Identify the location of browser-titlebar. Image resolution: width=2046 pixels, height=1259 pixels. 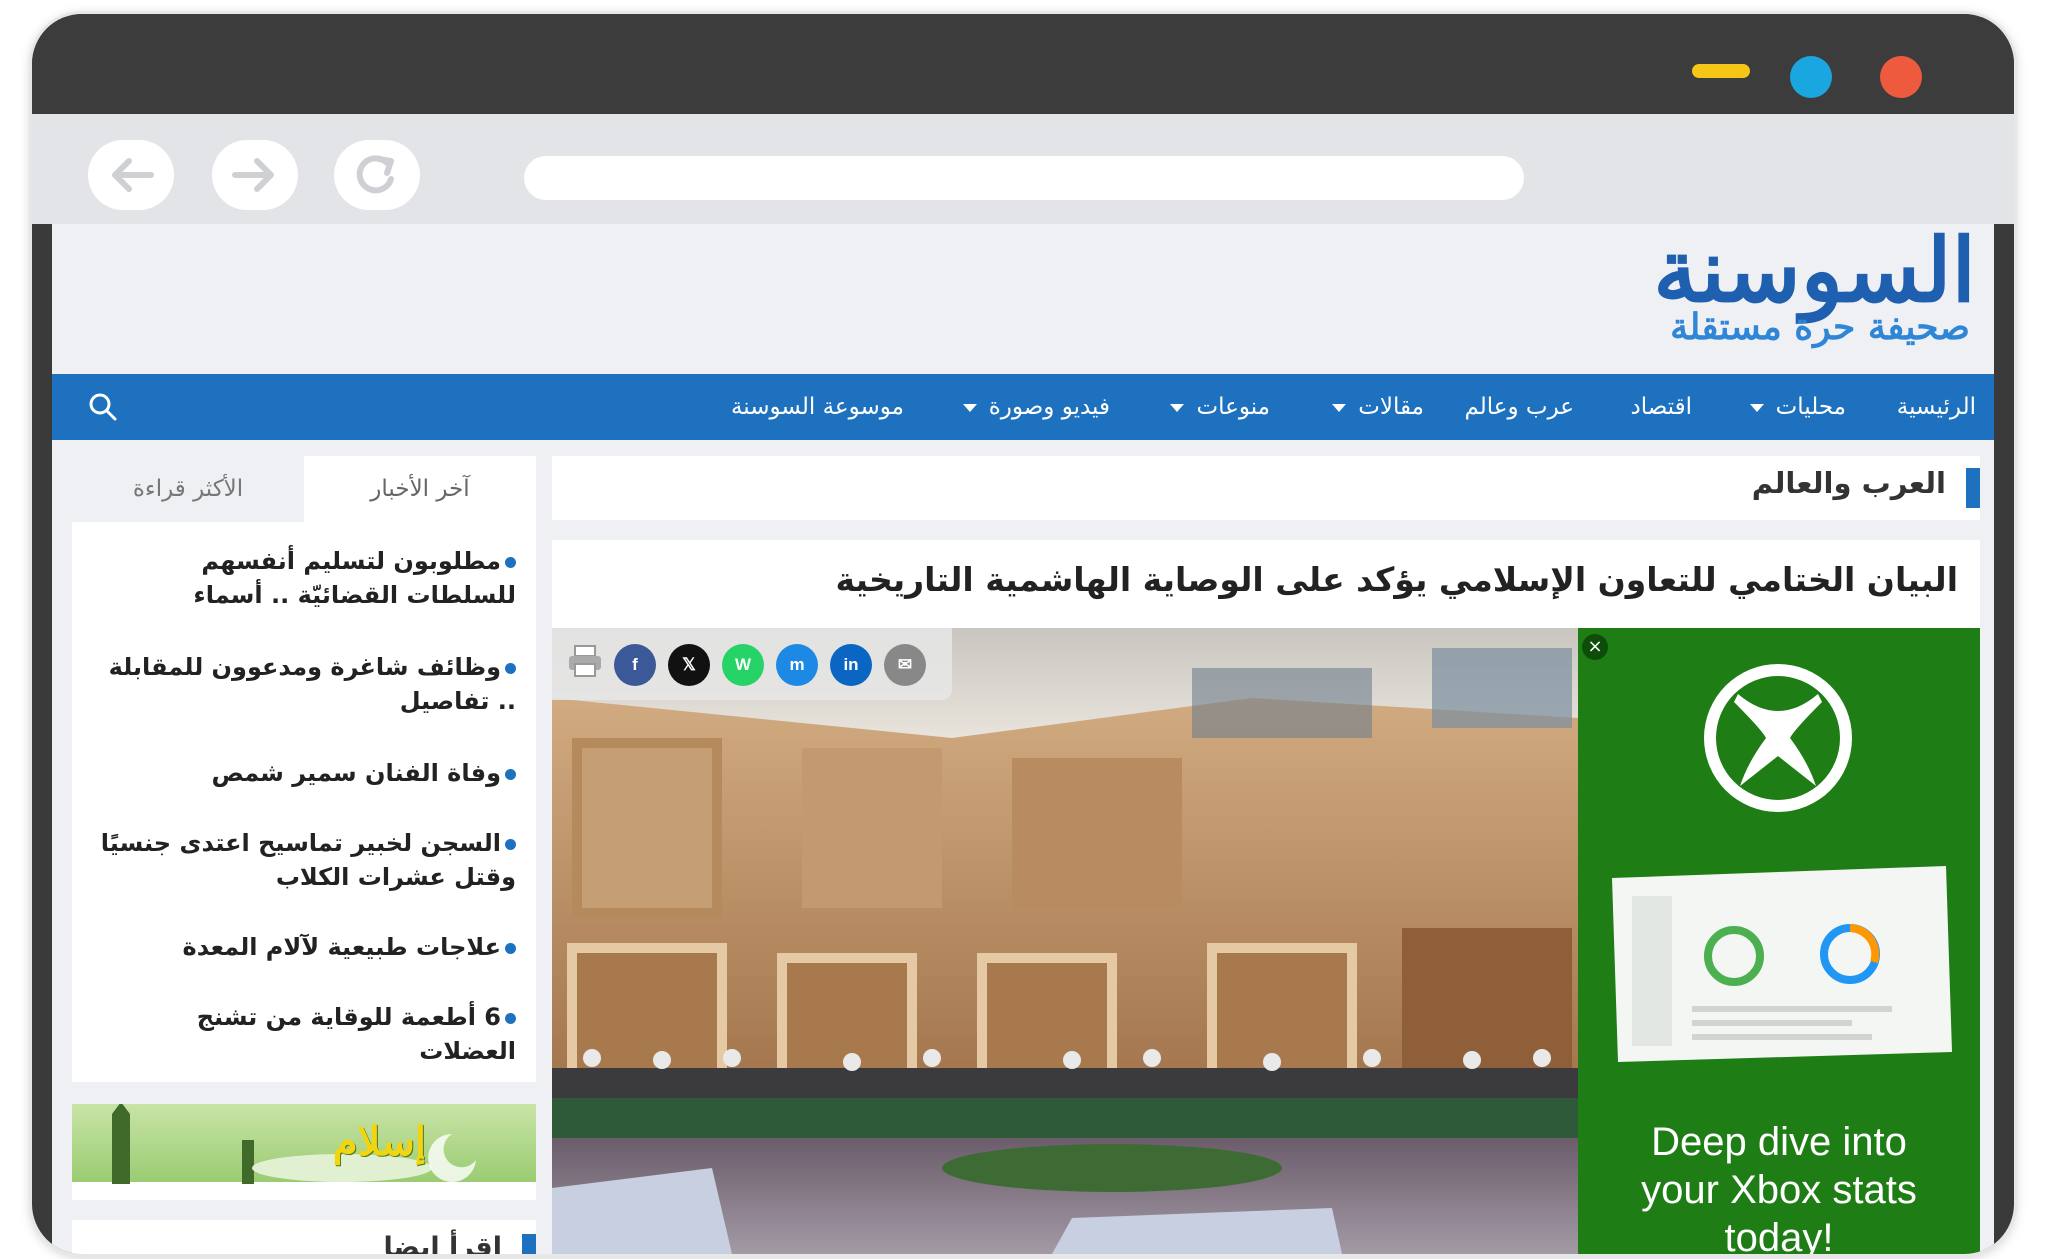
(1023, 64).